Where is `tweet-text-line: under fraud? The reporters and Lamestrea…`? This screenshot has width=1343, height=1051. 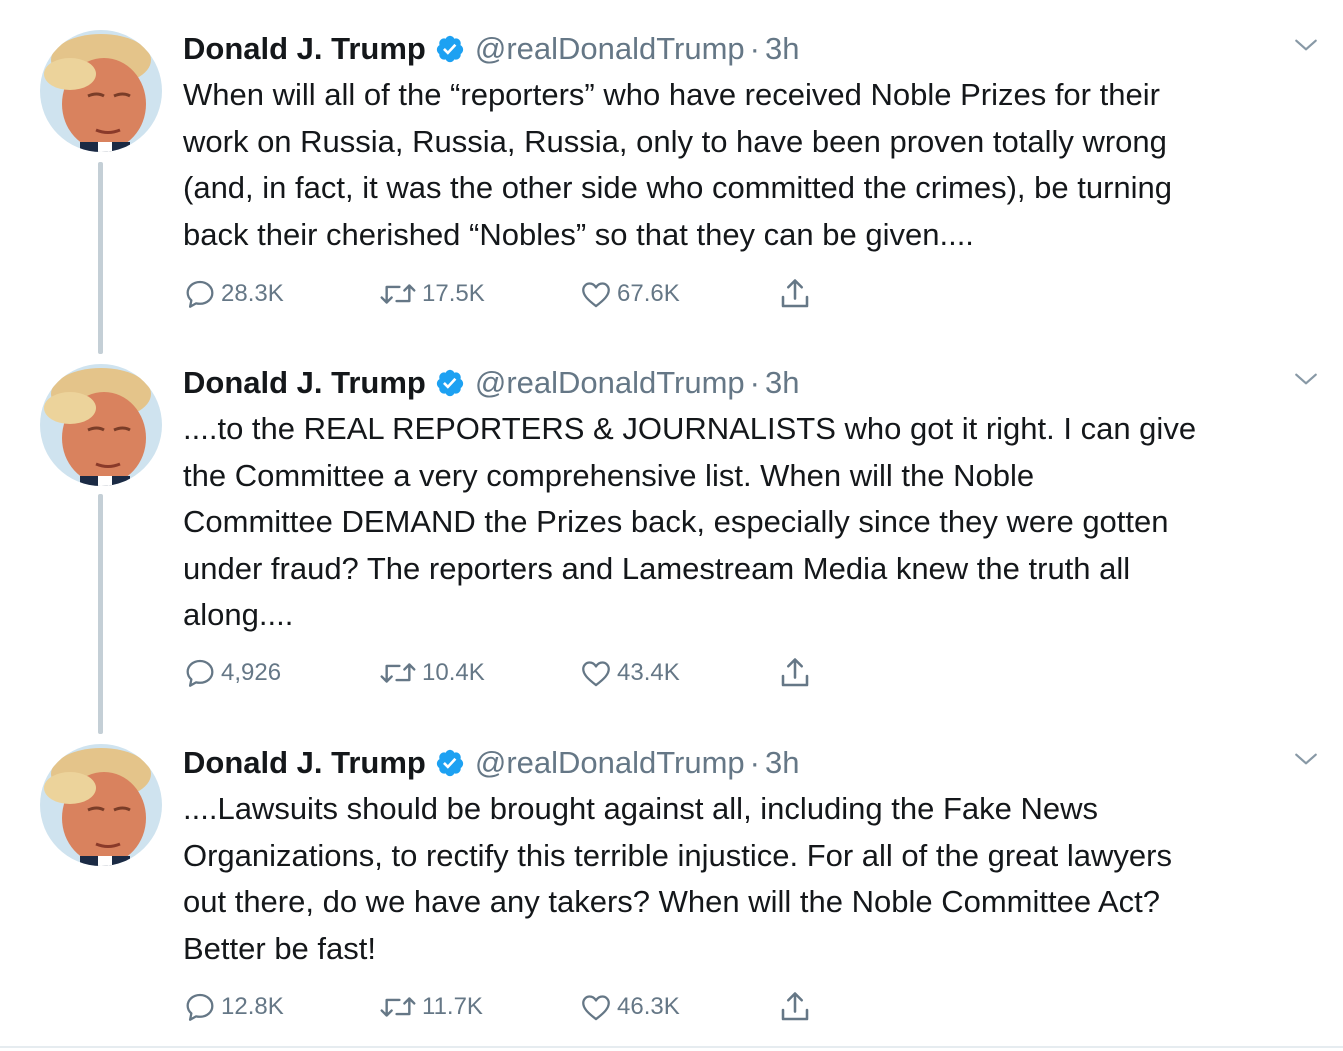
tweet-text-line: under fraud? The reporters and Lamestrea… is located at coordinates (657, 568).